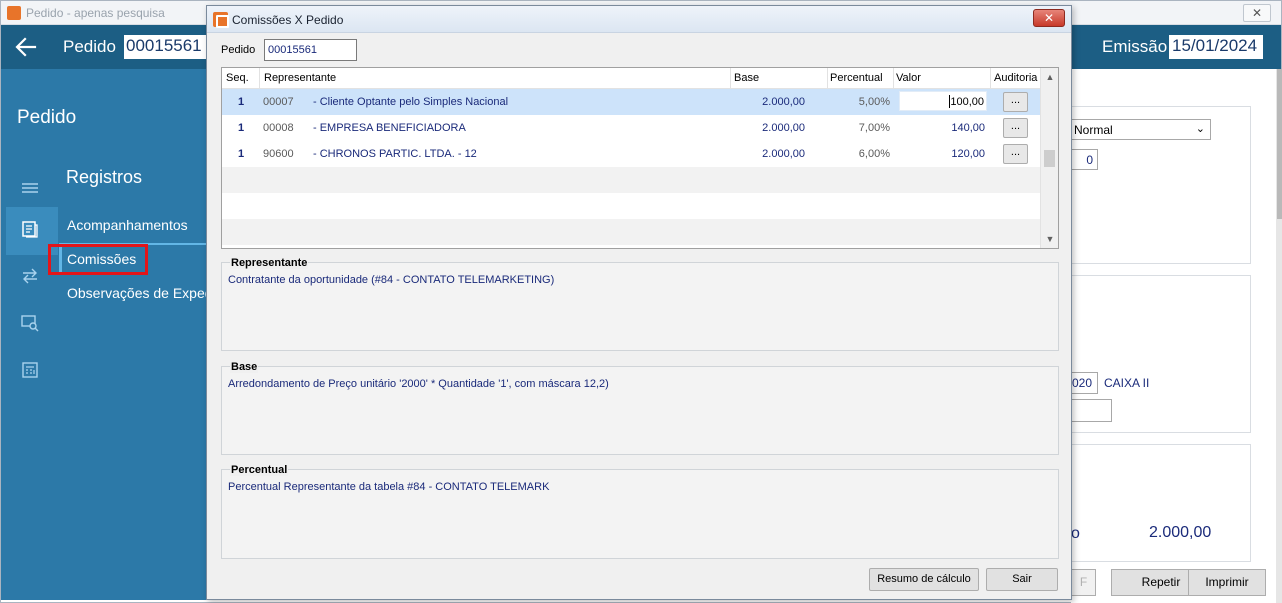  What do you see at coordinates (127, 225) in the screenshot?
I see `nav-item-acompanhamentos: Acompanhamentos` at bounding box center [127, 225].